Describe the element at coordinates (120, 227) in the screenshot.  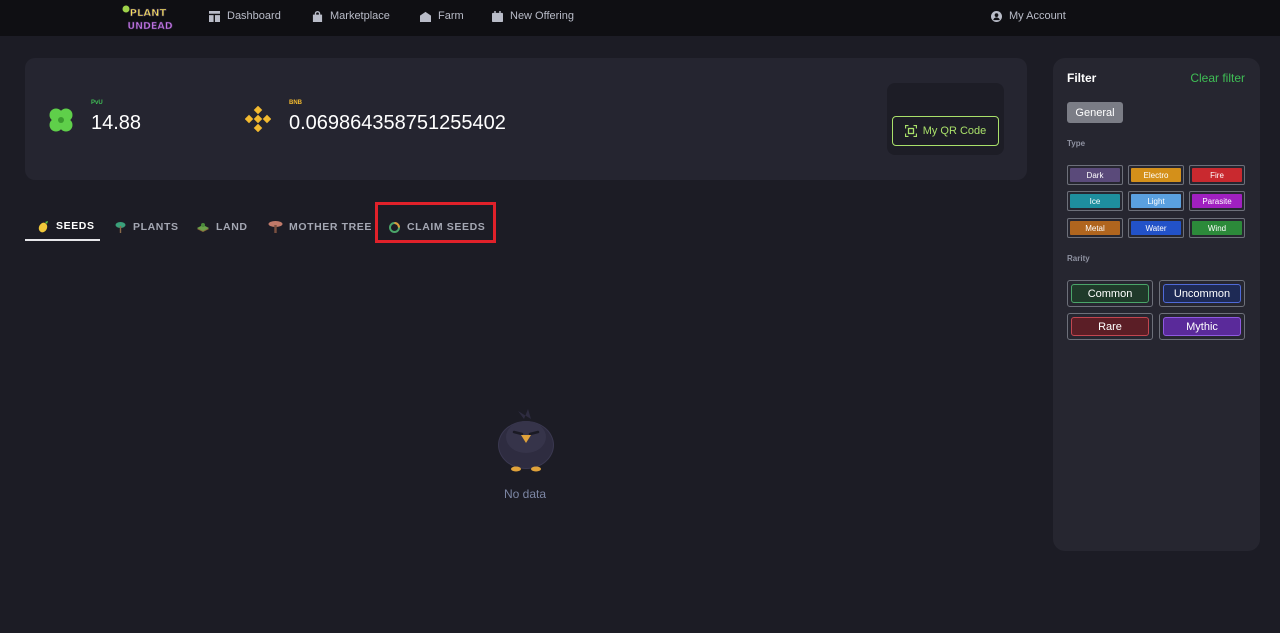
I see `plant-icon` at that location.